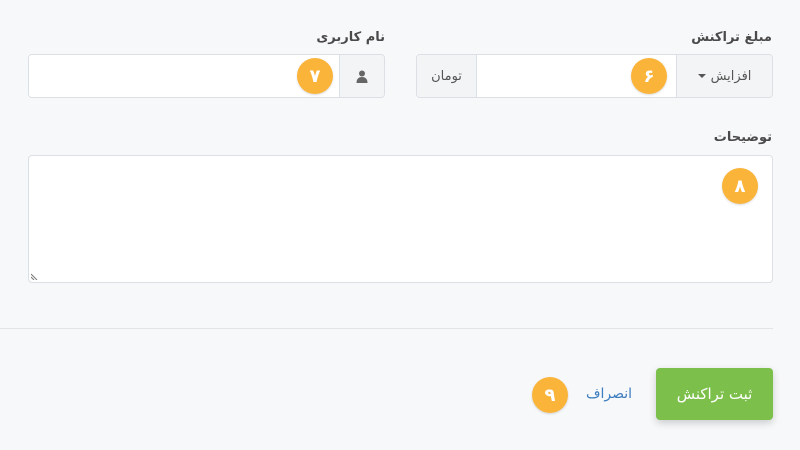  Describe the element at coordinates (350, 37) in the screenshot. I see `username-label: نام کاربری` at that location.